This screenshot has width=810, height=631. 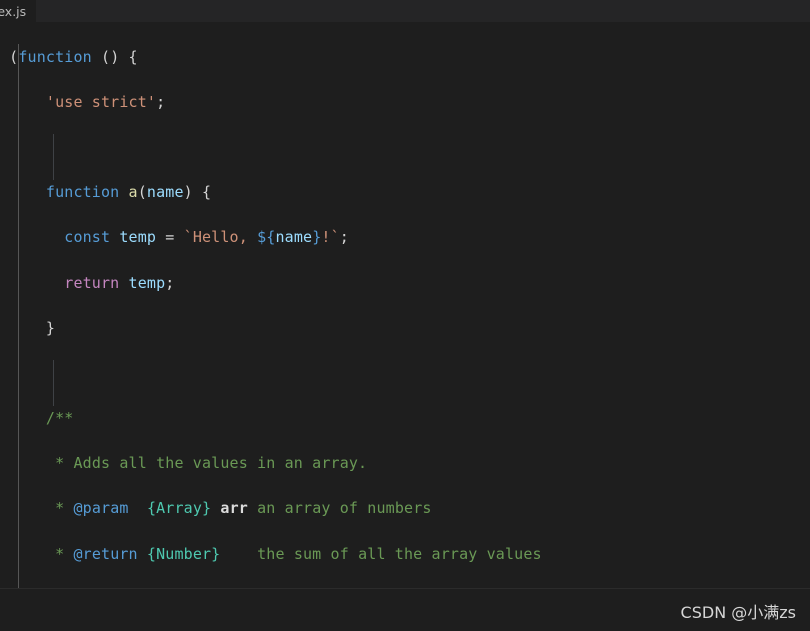 What do you see at coordinates (405, 611) in the screenshot?
I see `status-bar: CSDN @小满zs` at bounding box center [405, 611].